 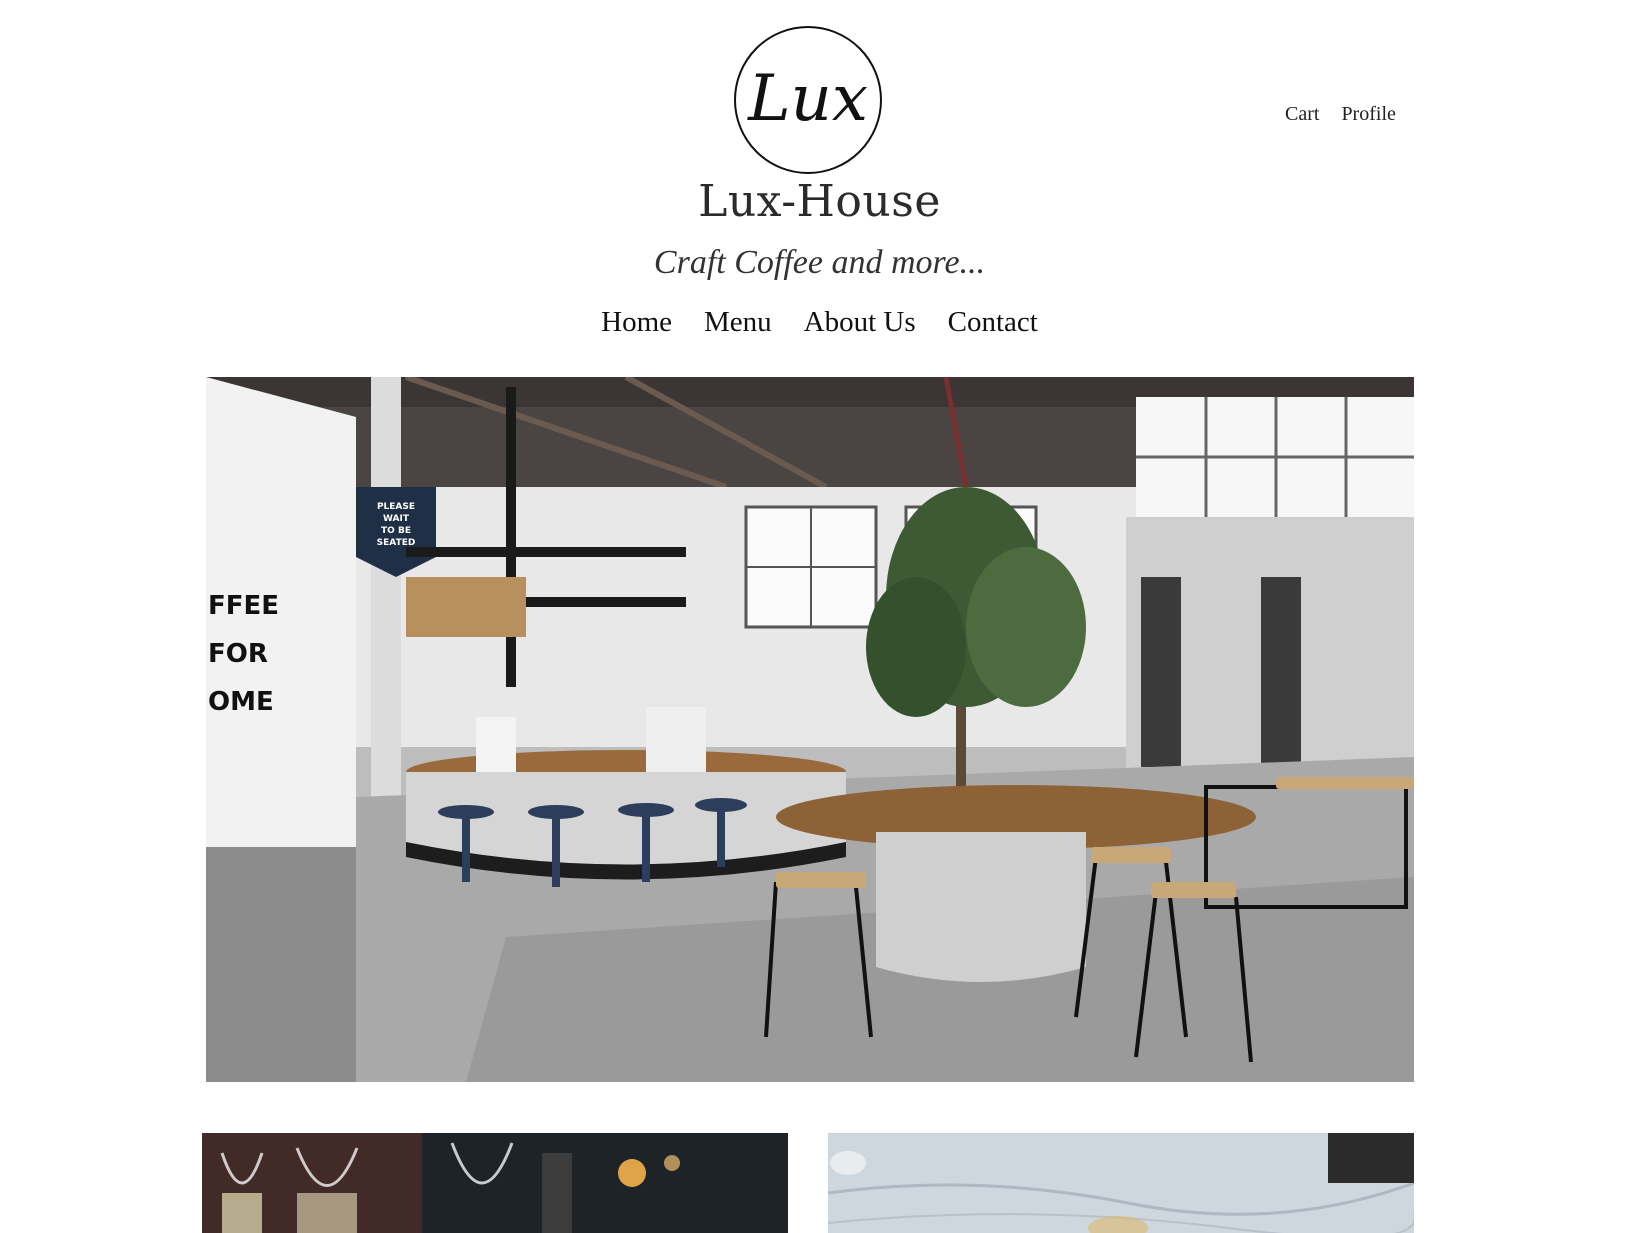 I want to click on profile-link: Profile, so click(x=1368, y=114).